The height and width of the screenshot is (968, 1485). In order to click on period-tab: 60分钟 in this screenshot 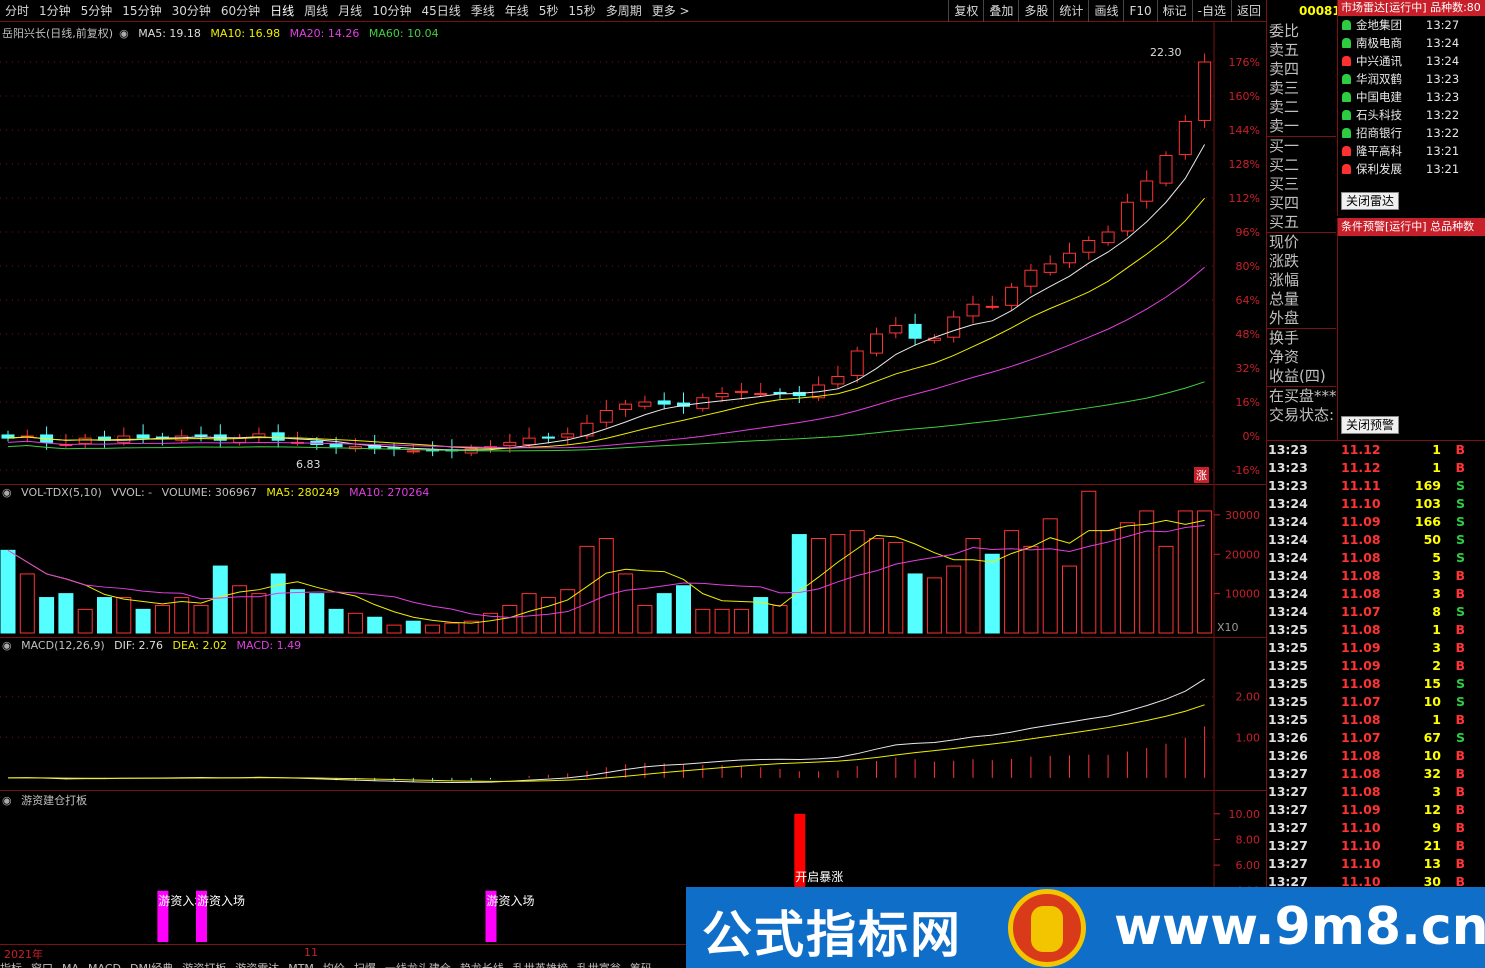, I will do `click(240, 11)`.